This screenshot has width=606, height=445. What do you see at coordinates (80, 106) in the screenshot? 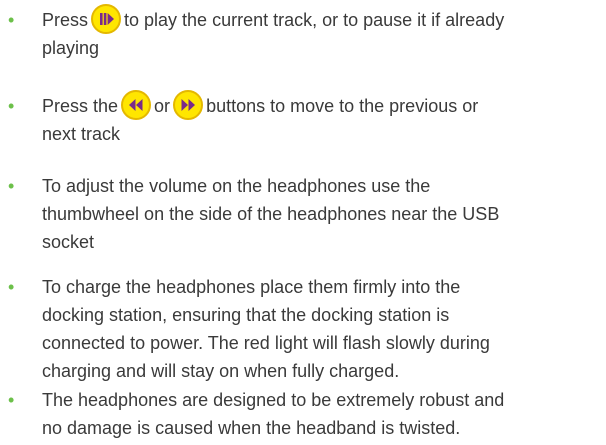
I see `text-segment: Press the` at bounding box center [80, 106].